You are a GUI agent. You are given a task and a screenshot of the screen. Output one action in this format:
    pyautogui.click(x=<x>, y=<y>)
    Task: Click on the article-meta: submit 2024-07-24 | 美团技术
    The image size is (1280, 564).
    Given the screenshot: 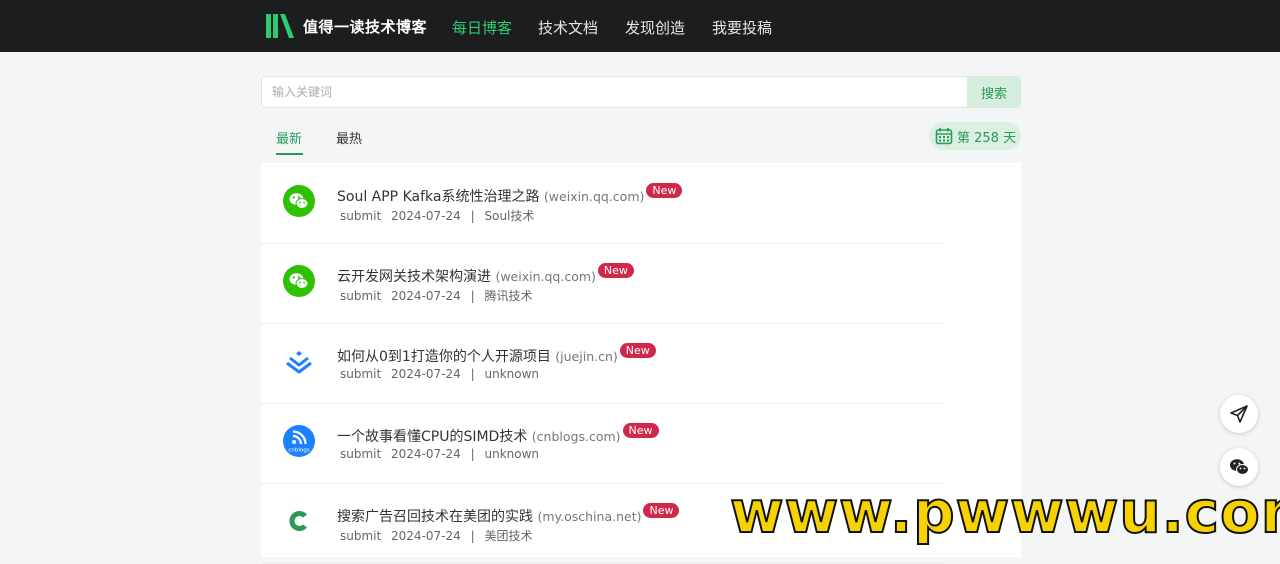 What is the action you would take?
    pyautogui.click(x=439, y=535)
    